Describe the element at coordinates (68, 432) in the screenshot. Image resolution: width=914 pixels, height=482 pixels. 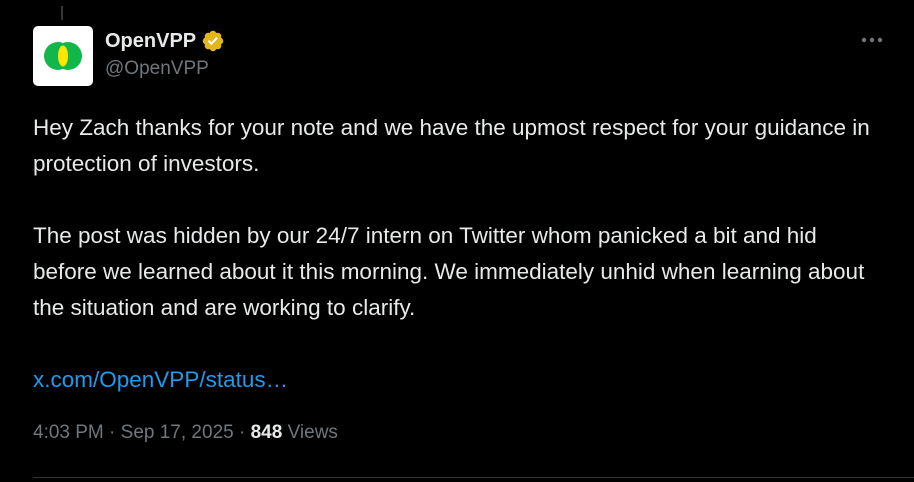
I see `tweet-time: 4:03 PM` at that location.